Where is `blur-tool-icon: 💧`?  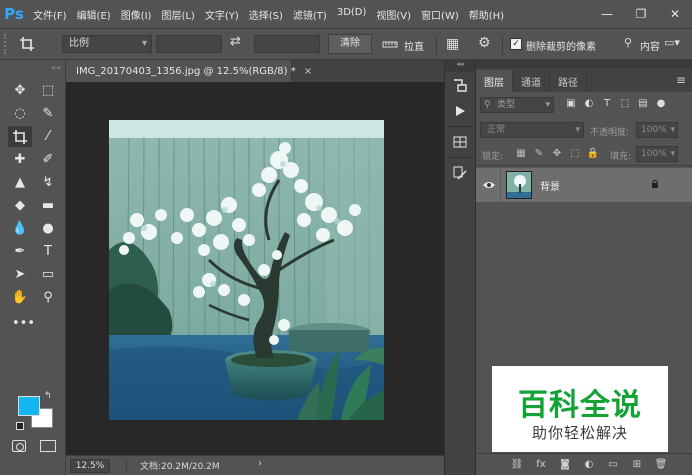 blur-tool-icon: 💧 is located at coordinates (20, 228).